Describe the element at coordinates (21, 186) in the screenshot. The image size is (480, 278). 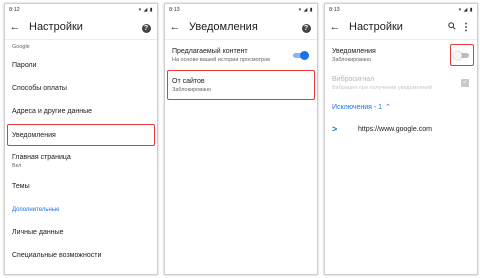
I see `list-item-label: Темы` at that location.